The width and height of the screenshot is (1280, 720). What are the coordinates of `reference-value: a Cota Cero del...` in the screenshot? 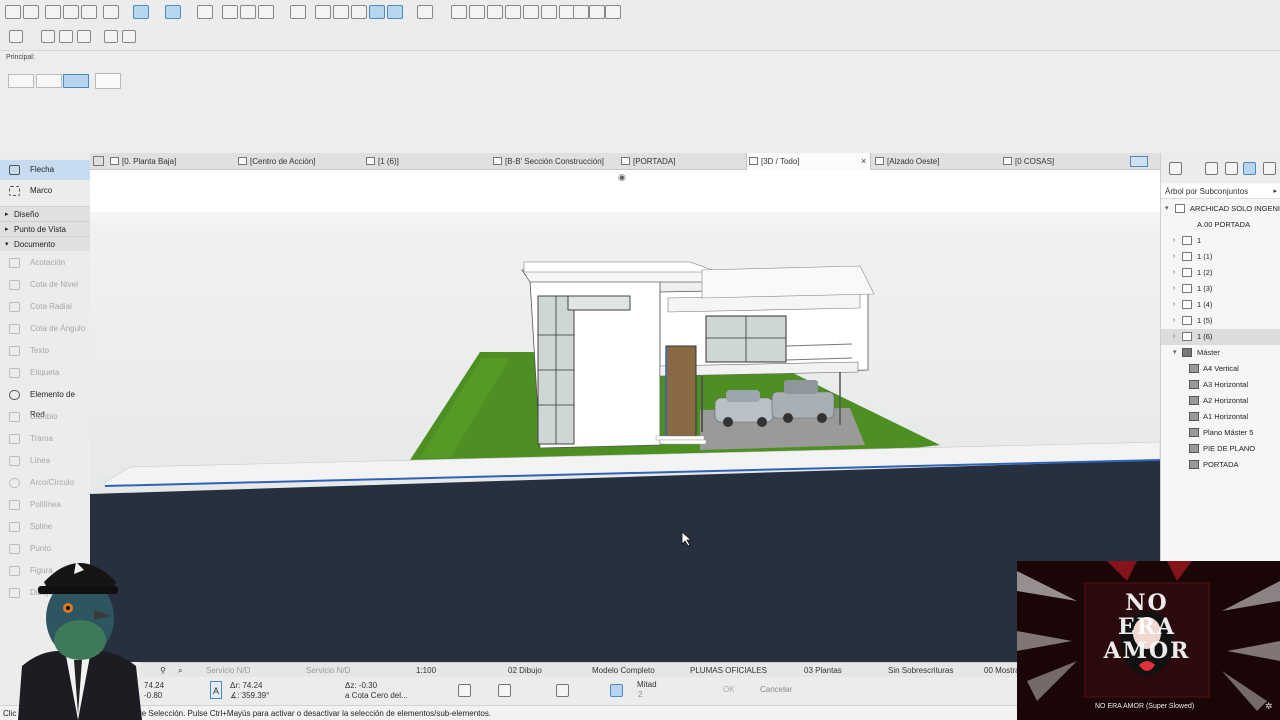 It's located at (376, 695).